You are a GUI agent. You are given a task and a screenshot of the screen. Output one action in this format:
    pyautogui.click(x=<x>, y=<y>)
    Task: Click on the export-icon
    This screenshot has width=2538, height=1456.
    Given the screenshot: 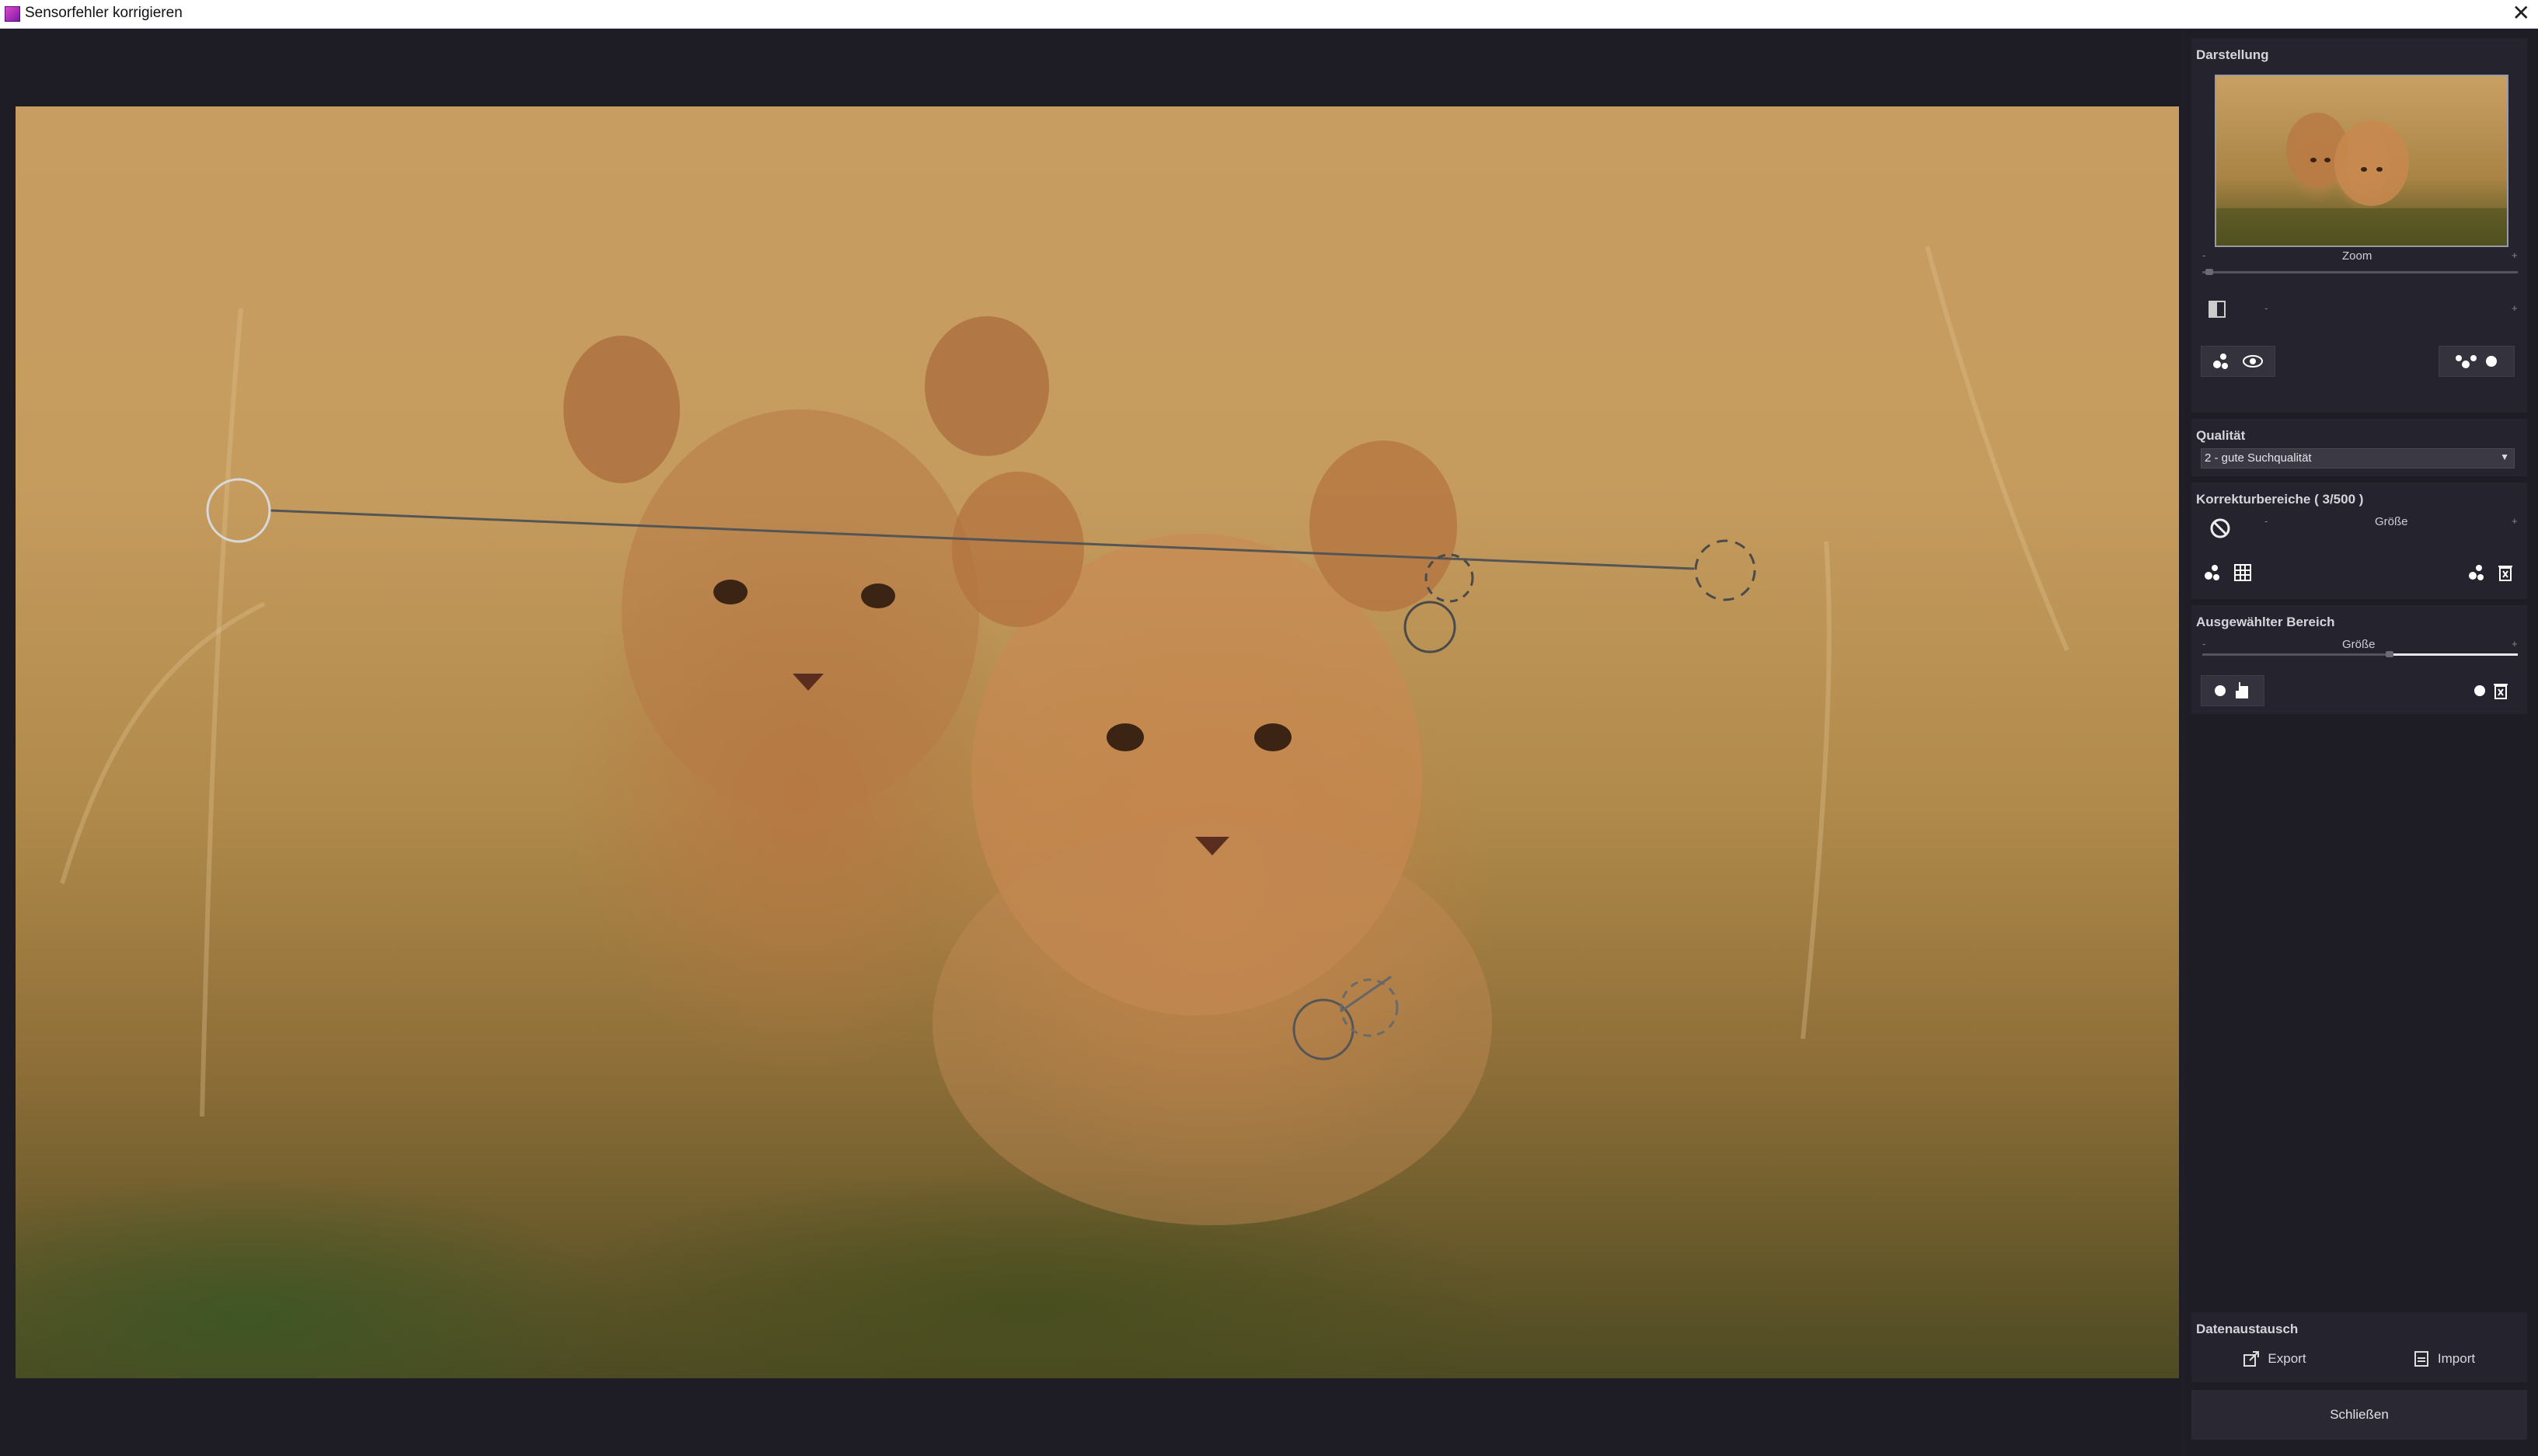 What is the action you would take?
    pyautogui.click(x=2251, y=1359)
    